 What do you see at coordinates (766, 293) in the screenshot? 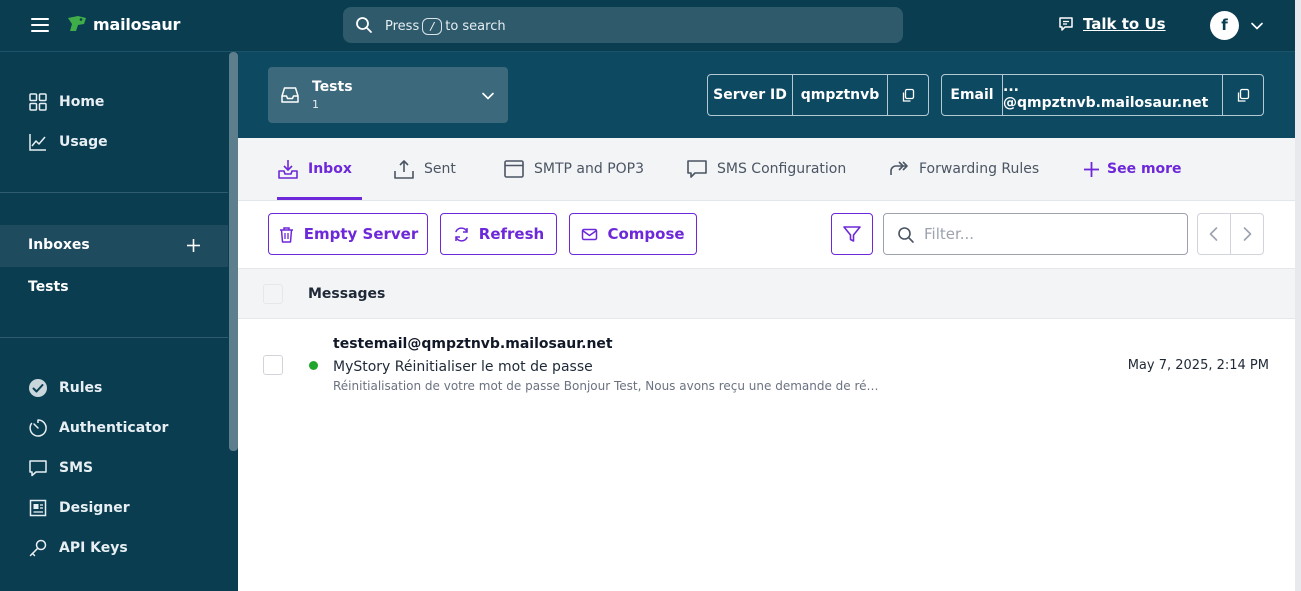
I see `messages-table-header: Messages` at bounding box center [766, 293].